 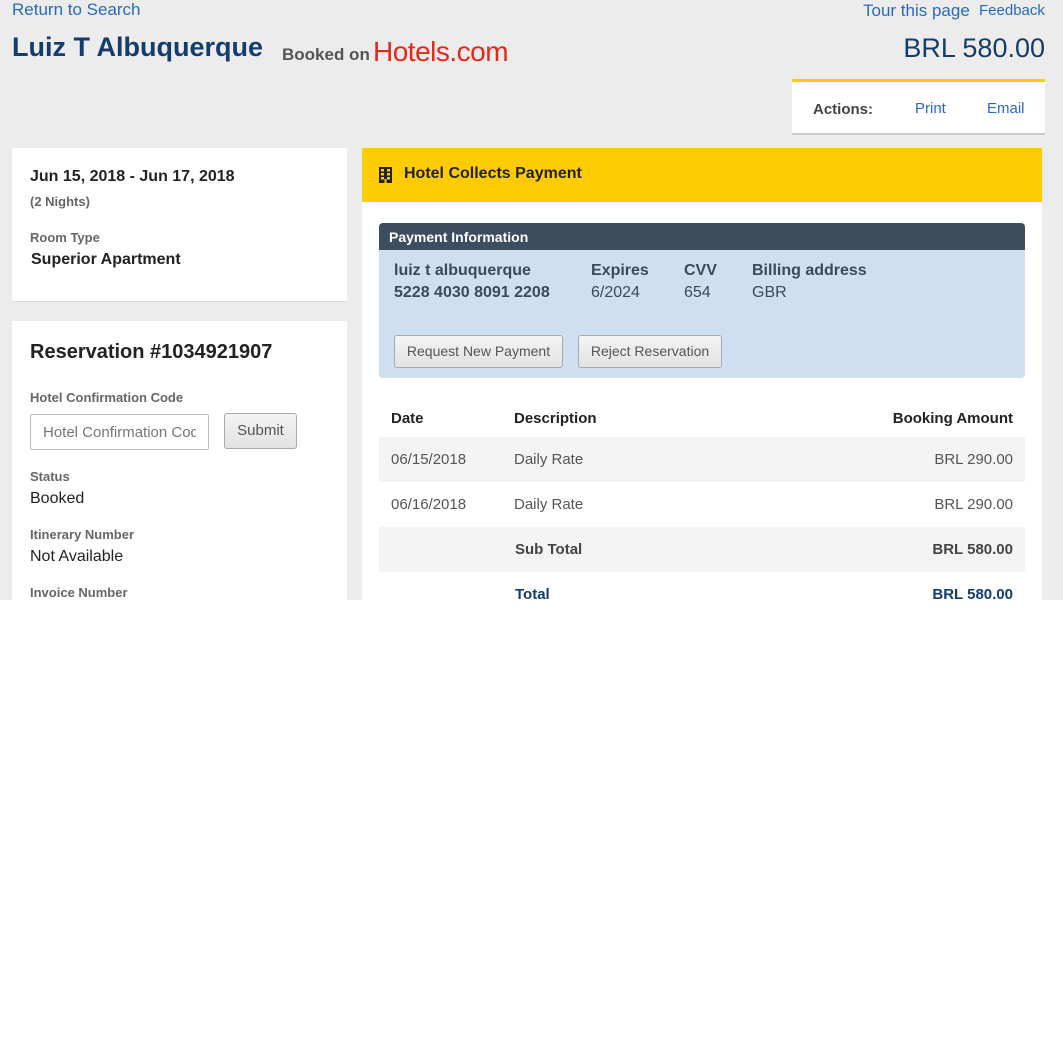 I want to click on booked-on-label: Booked on, so click(x=326, y=54).